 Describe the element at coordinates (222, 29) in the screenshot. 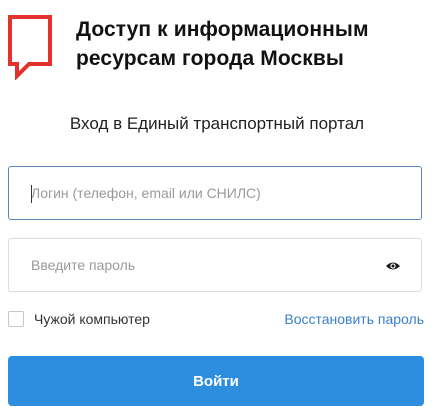

I see `header-title-line-1: Доступ к информационным` at that location.